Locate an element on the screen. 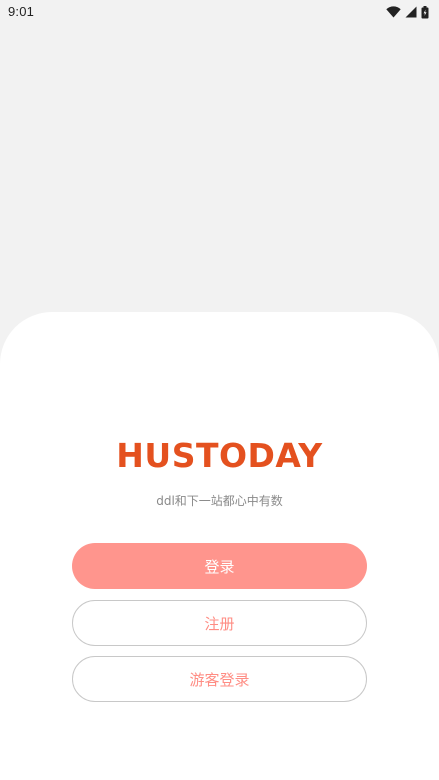 The height and width of the screenshot is (780, 439). register-button: 注册 is located at coordinates (219, 623).